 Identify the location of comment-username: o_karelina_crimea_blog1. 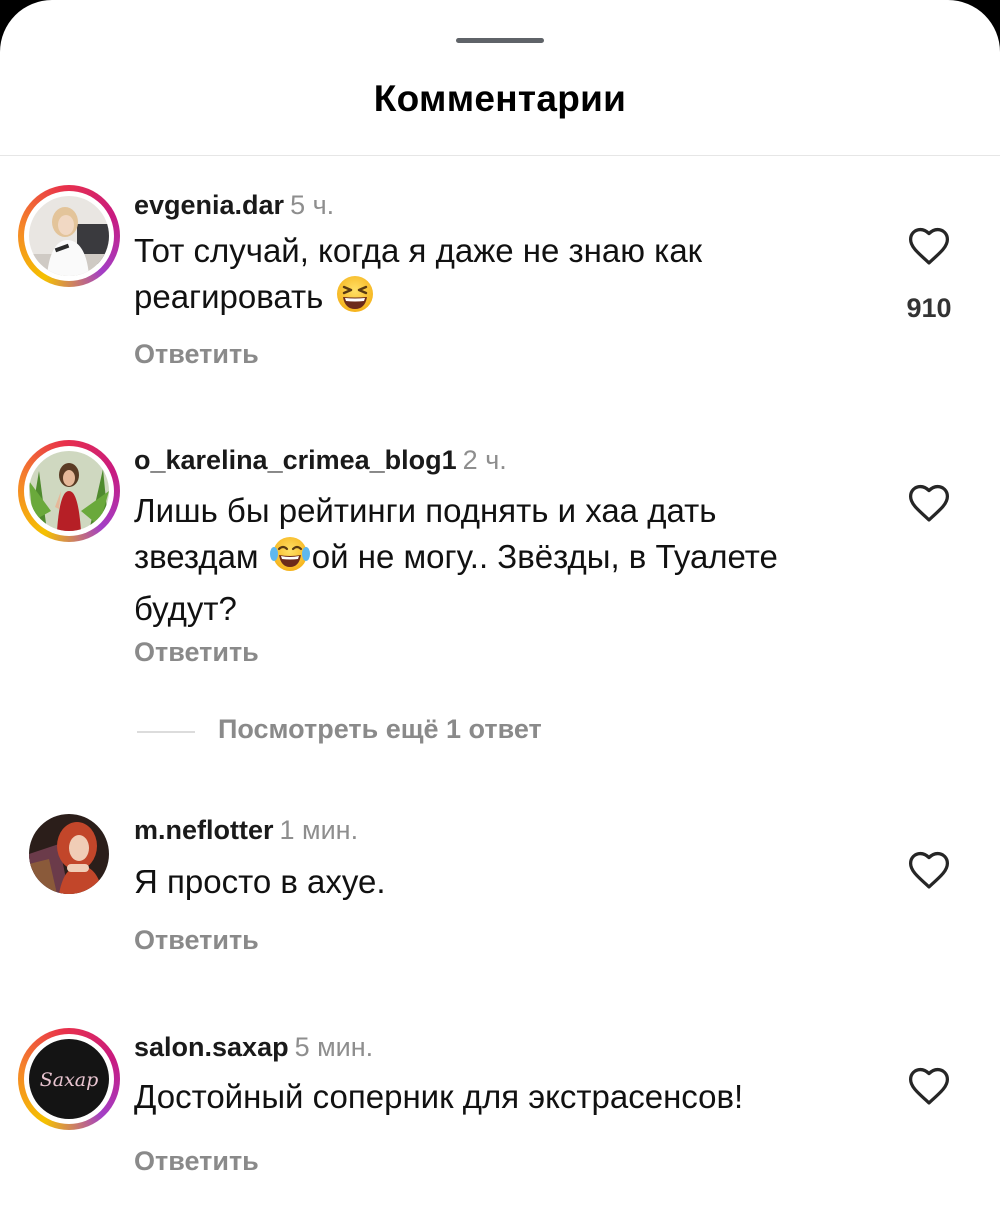
(295, 460).